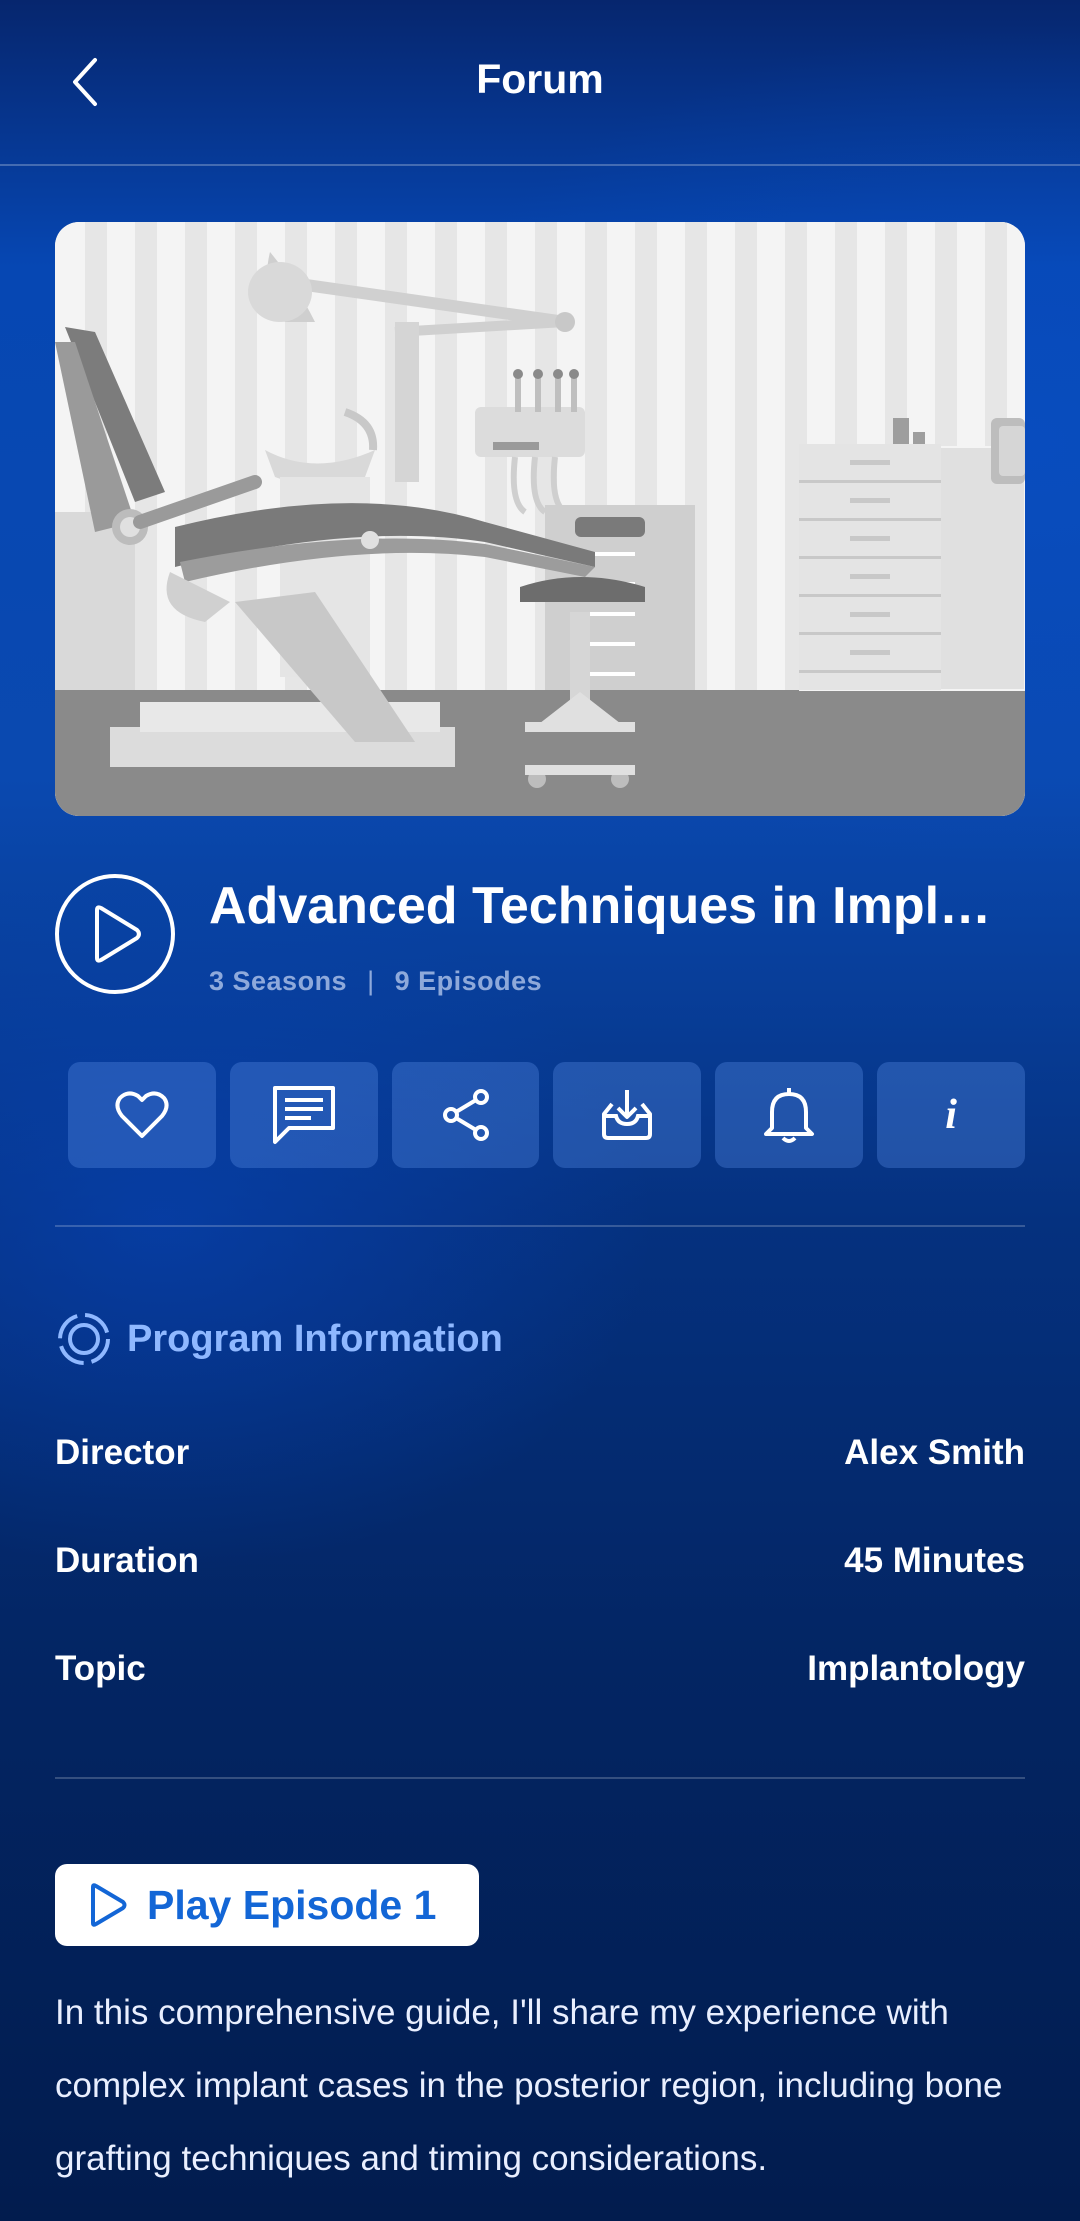 The image size is (1080, 2221). What do you see at coordinates (546, 1115) in the screenshot?
I see `action-bar: i` at bounding box center [546, 1115].